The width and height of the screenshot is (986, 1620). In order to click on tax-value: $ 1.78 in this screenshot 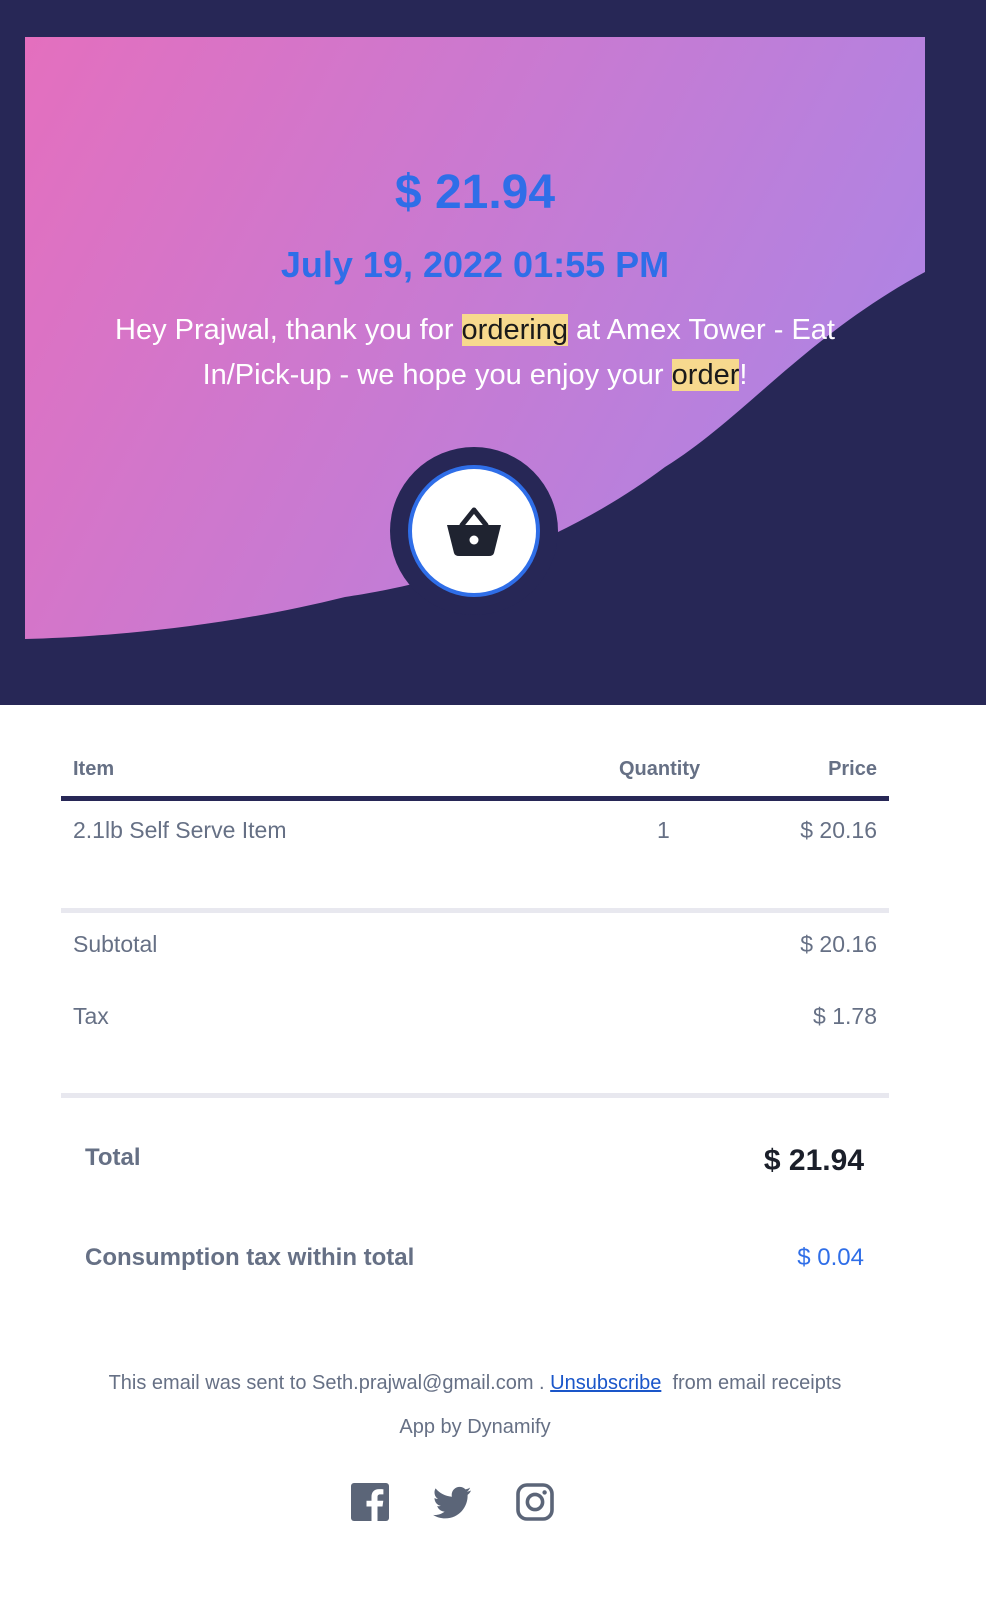, I will do `click(845, 1016)`.